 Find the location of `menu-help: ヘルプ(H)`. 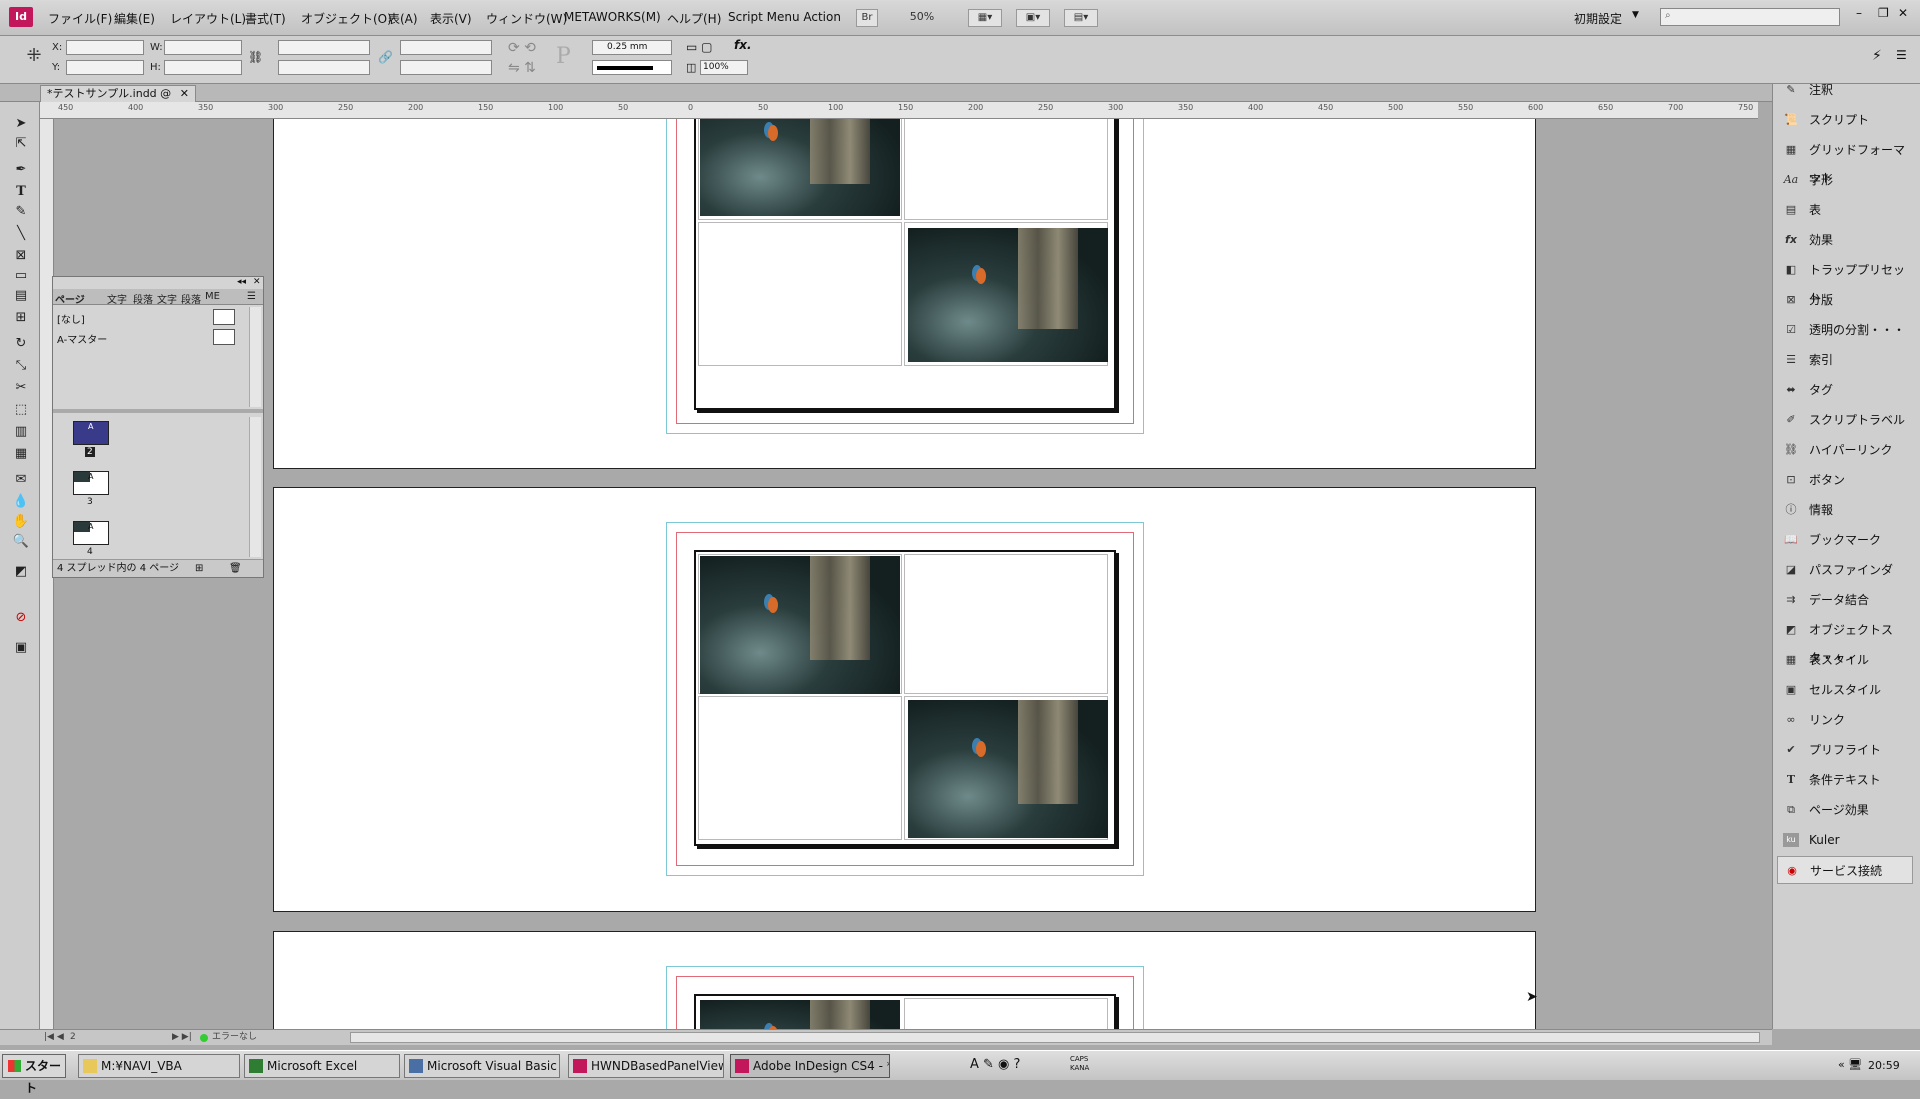

menu-help: ヘルプ(H) is located at coordinates (694, 18).